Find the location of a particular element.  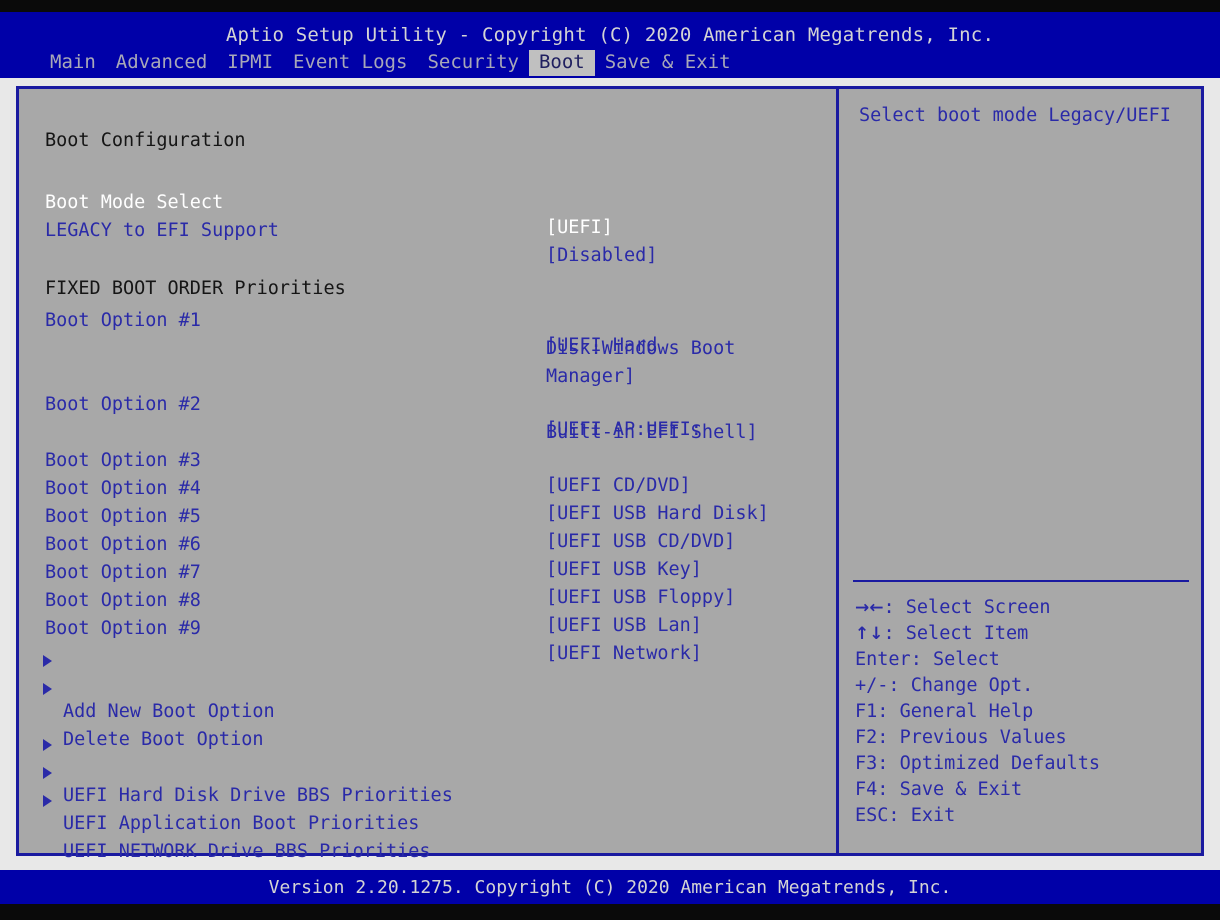

tab-security: Security is located at coordinates (473, 63).